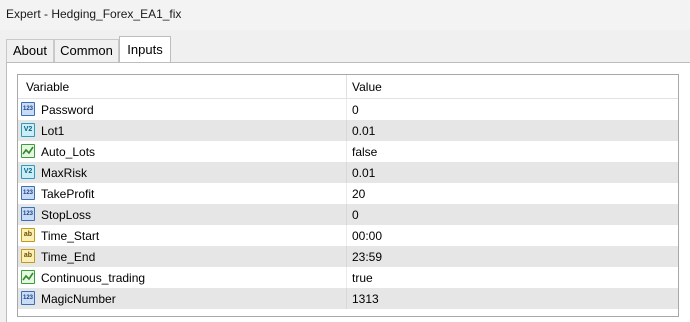  I want to click on table-row: V2 MaxRisk 0.01, so click(348, 172).